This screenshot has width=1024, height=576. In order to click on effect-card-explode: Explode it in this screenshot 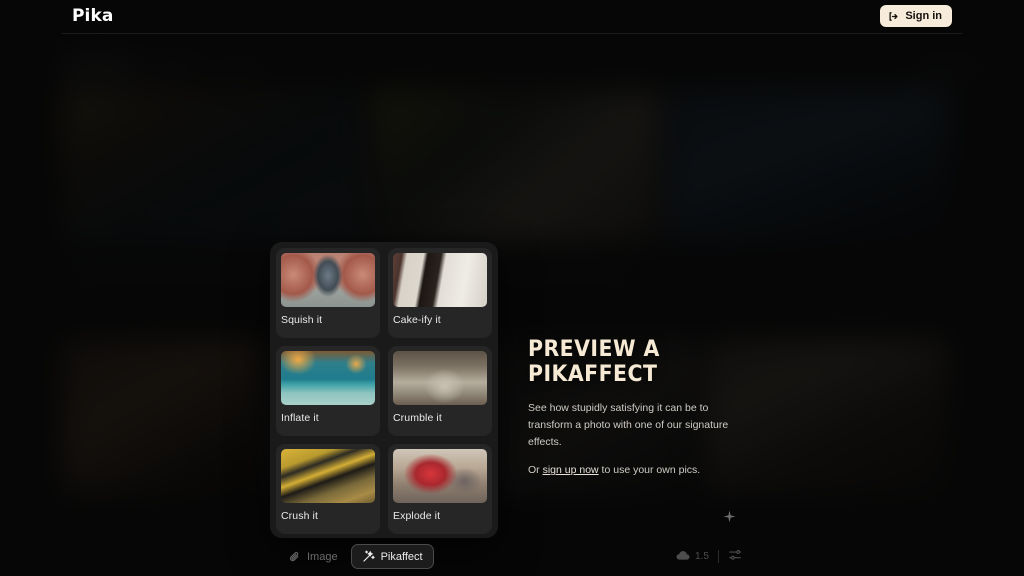, I will do `click(440, 489)`.